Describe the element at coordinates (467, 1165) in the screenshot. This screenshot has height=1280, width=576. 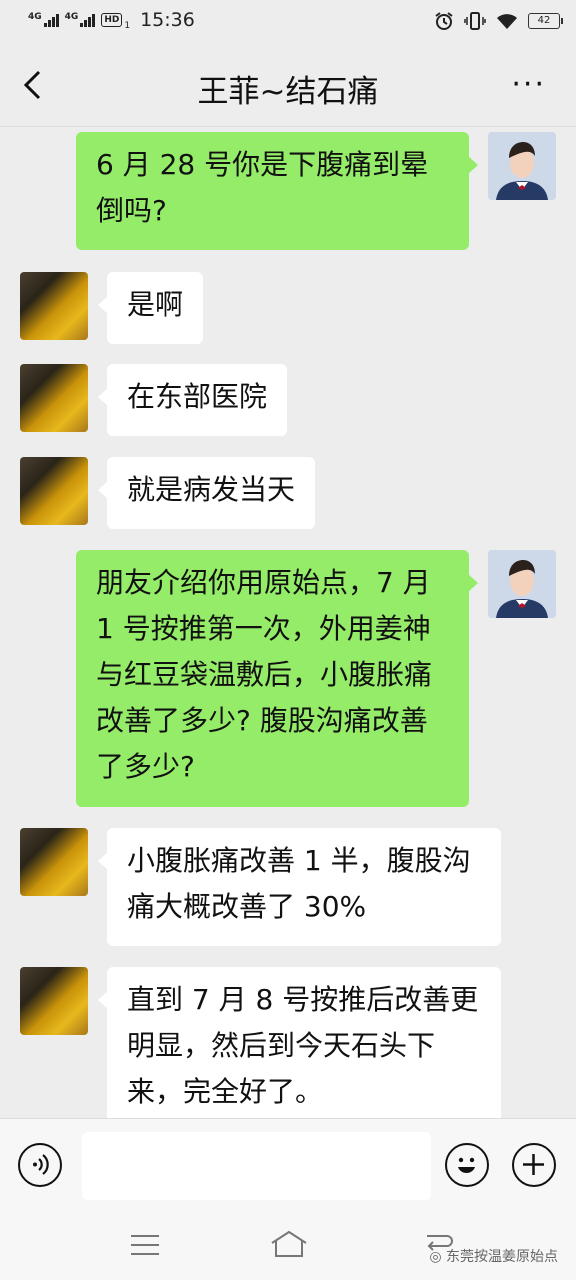
I see `emoji-icon` at that location.